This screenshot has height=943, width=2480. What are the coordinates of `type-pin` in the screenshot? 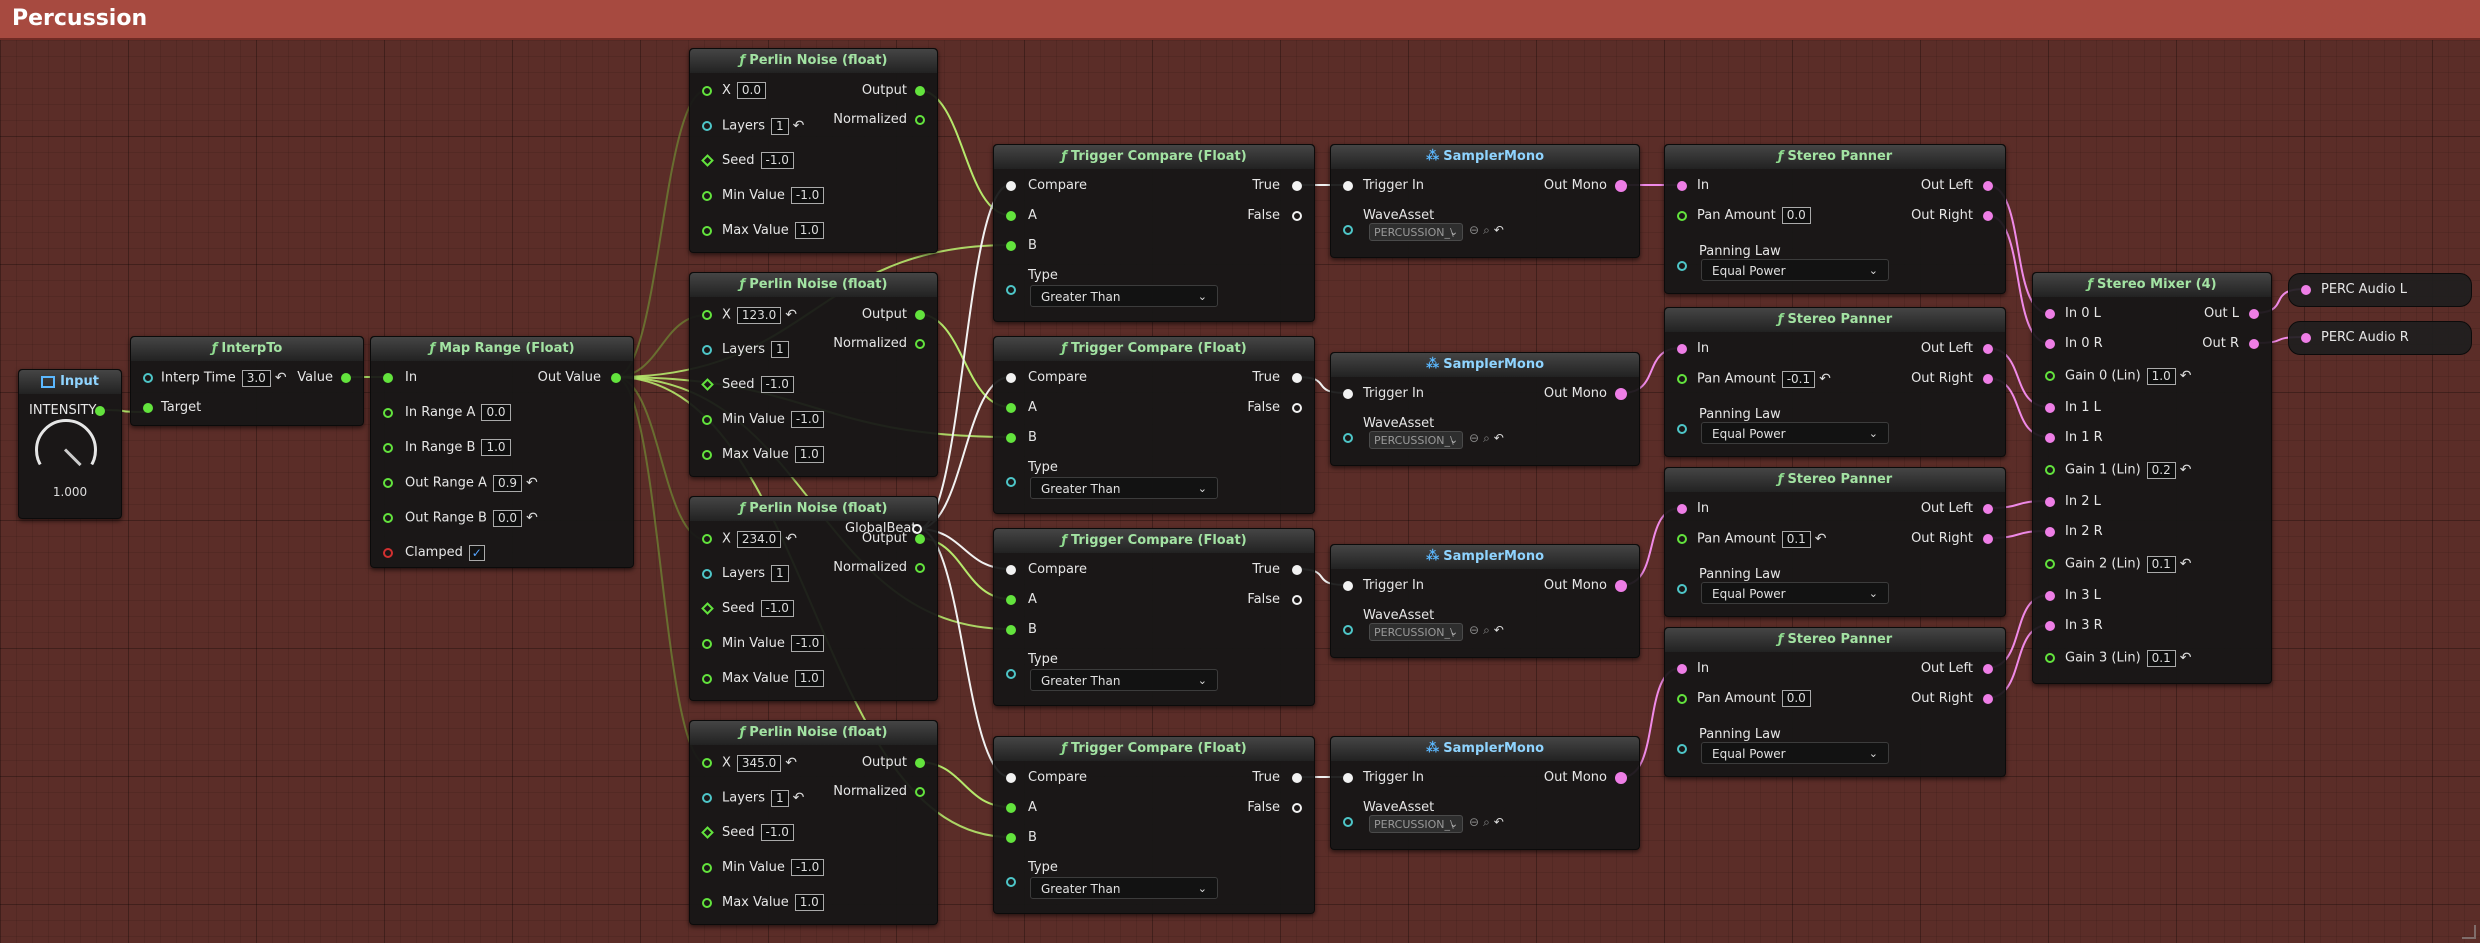 It's located at (1011, 482).